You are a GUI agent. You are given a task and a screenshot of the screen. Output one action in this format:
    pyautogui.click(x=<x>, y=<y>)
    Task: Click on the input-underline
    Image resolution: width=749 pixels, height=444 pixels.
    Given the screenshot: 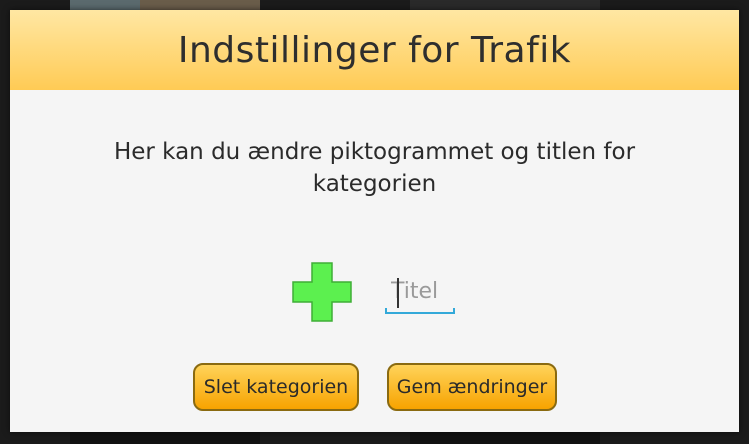 What is the action you would take?
    pyautogui.click(x=420, y=311)
    